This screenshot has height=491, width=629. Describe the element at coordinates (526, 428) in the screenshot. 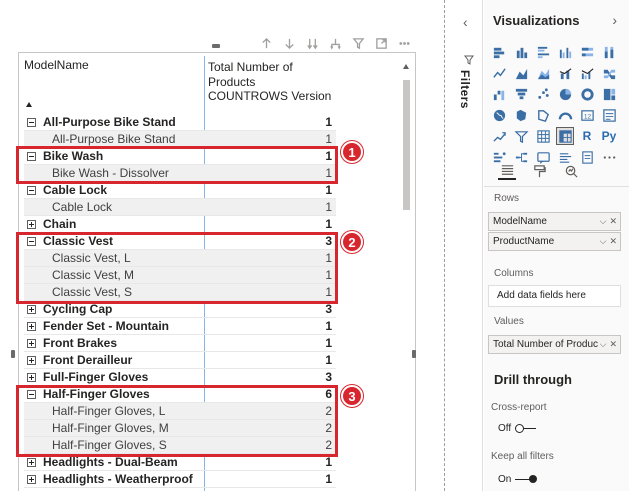

I see `toggle-switch-off` at that location.